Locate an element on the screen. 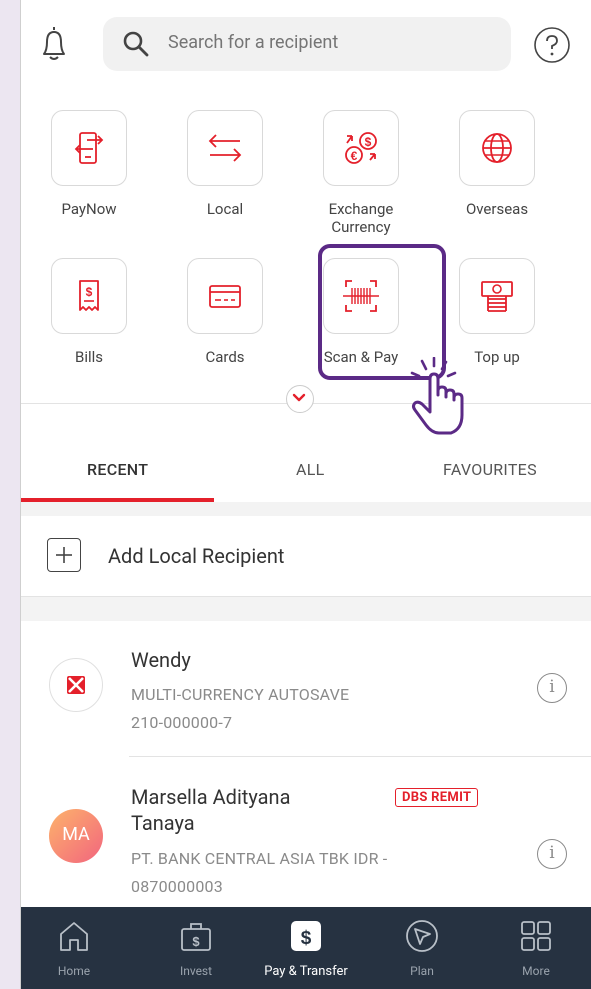  plus-icon is located at coordinates (64, 555).